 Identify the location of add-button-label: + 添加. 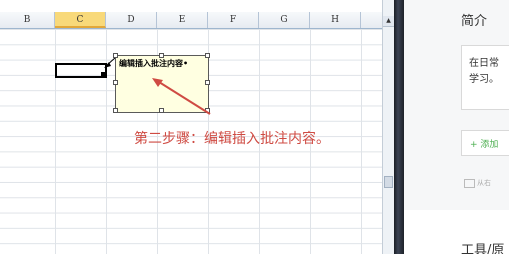
(484, 145).